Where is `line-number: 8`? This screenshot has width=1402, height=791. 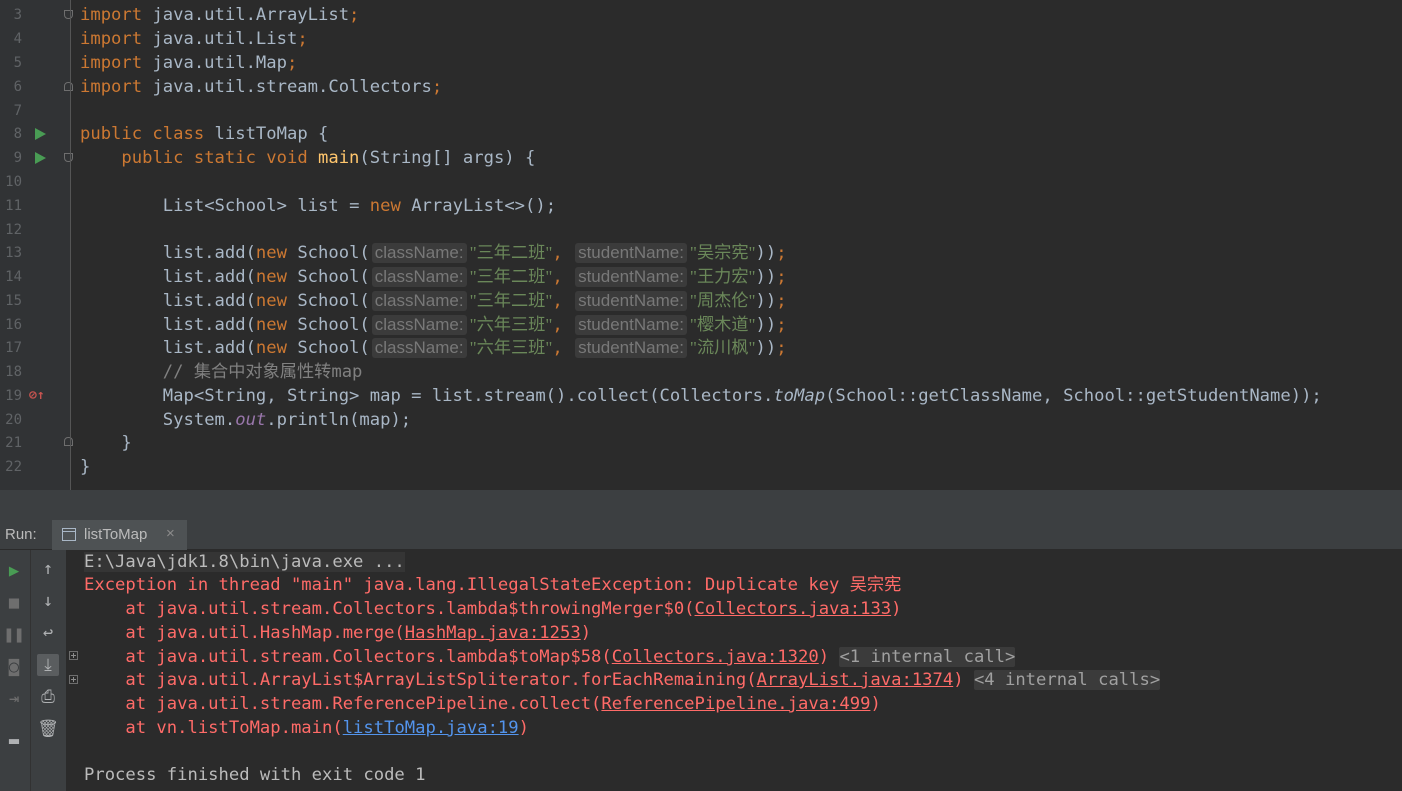
line-number: 8 is located at coordinates (17, 134).